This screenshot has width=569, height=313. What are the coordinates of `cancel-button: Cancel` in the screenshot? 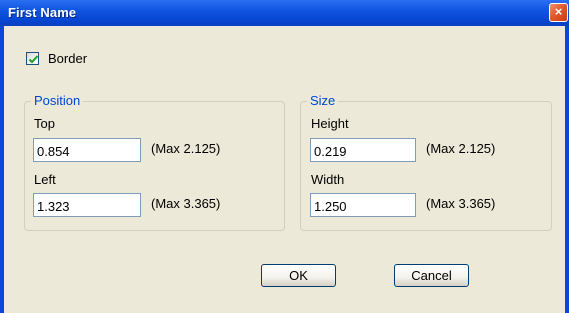 It's located at (431, 275).